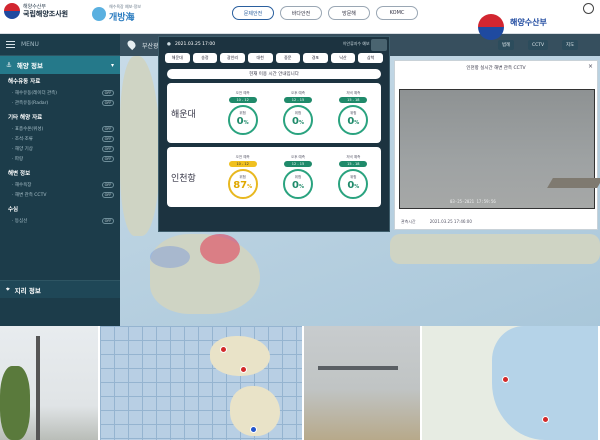 This screenshot has width=600, height=440. I want to click on layer-item: · 등심선 OFF, so click(61, 220).